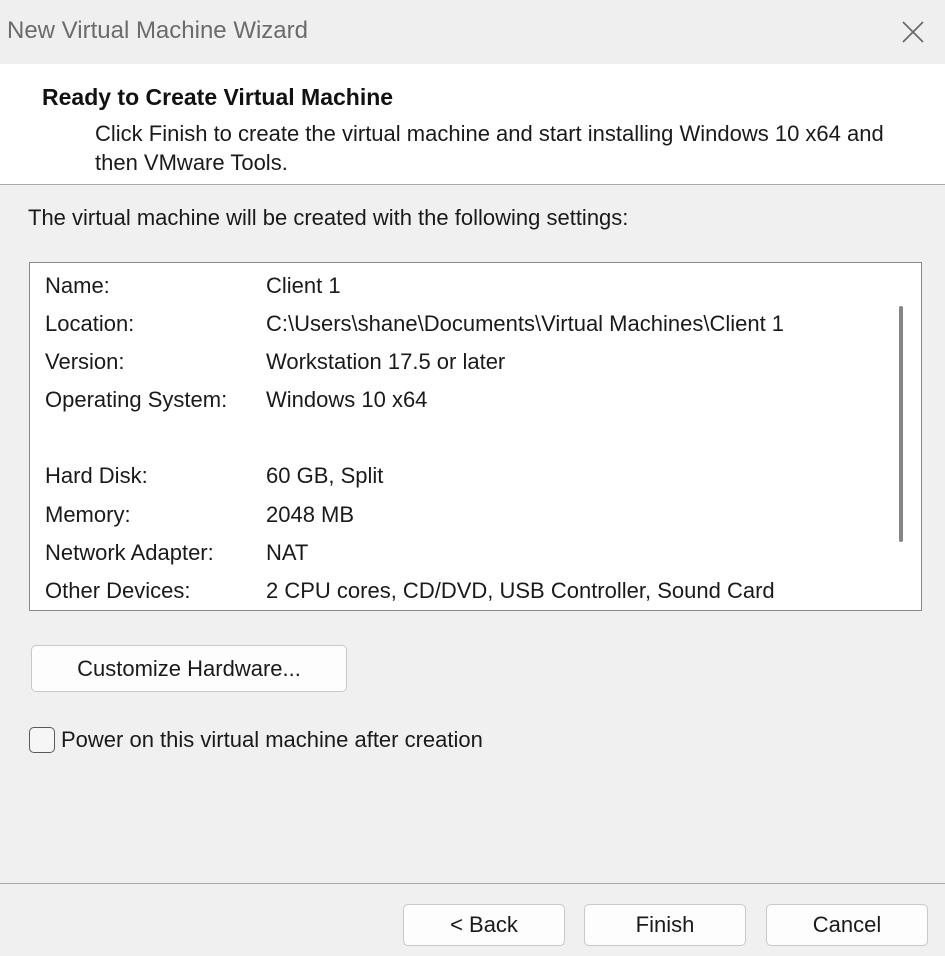 The height and width of the screenshot is (956, 945). Describe the element at coordinates (129, 552) in the screenshot. I see `settings-label: Network Adapter:` at that location.